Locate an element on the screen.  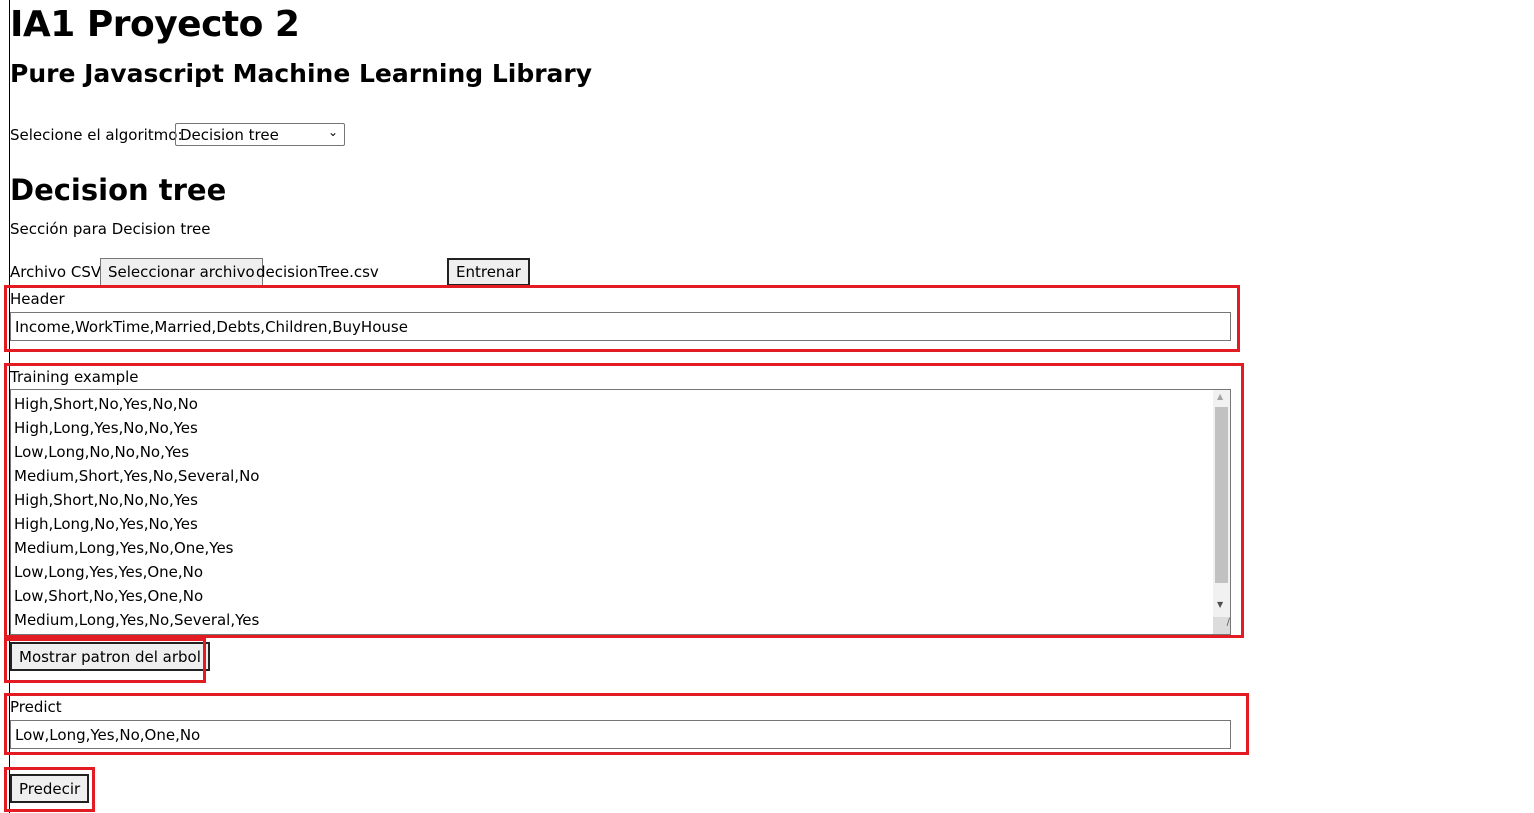
highlight-box-predict is located at coordinates (626, 724).